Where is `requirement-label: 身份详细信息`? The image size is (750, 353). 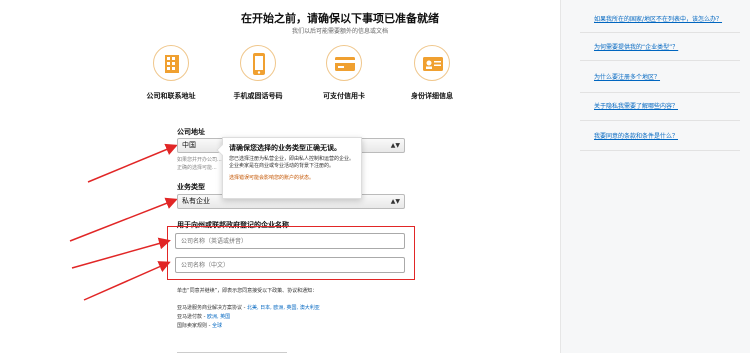 requirement-label: 身份详细信息 is located at coordinates (432, 96).